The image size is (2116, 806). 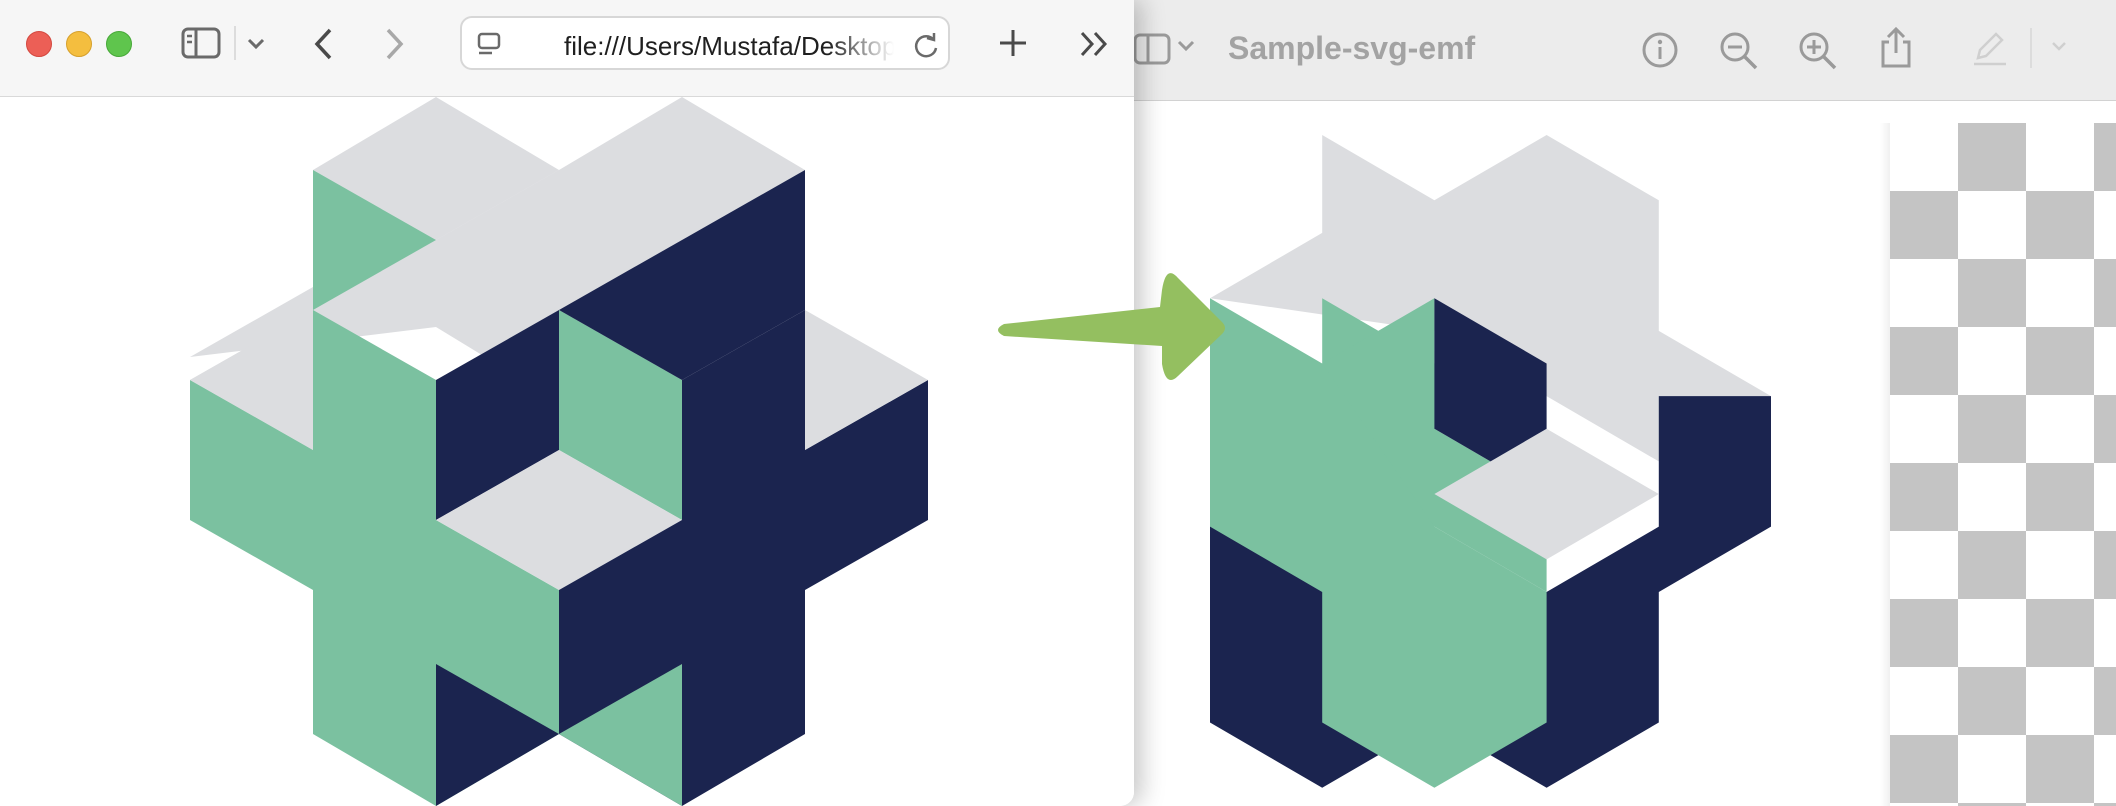 I want to click on pencil-icon, so click(x=1990, y=50).